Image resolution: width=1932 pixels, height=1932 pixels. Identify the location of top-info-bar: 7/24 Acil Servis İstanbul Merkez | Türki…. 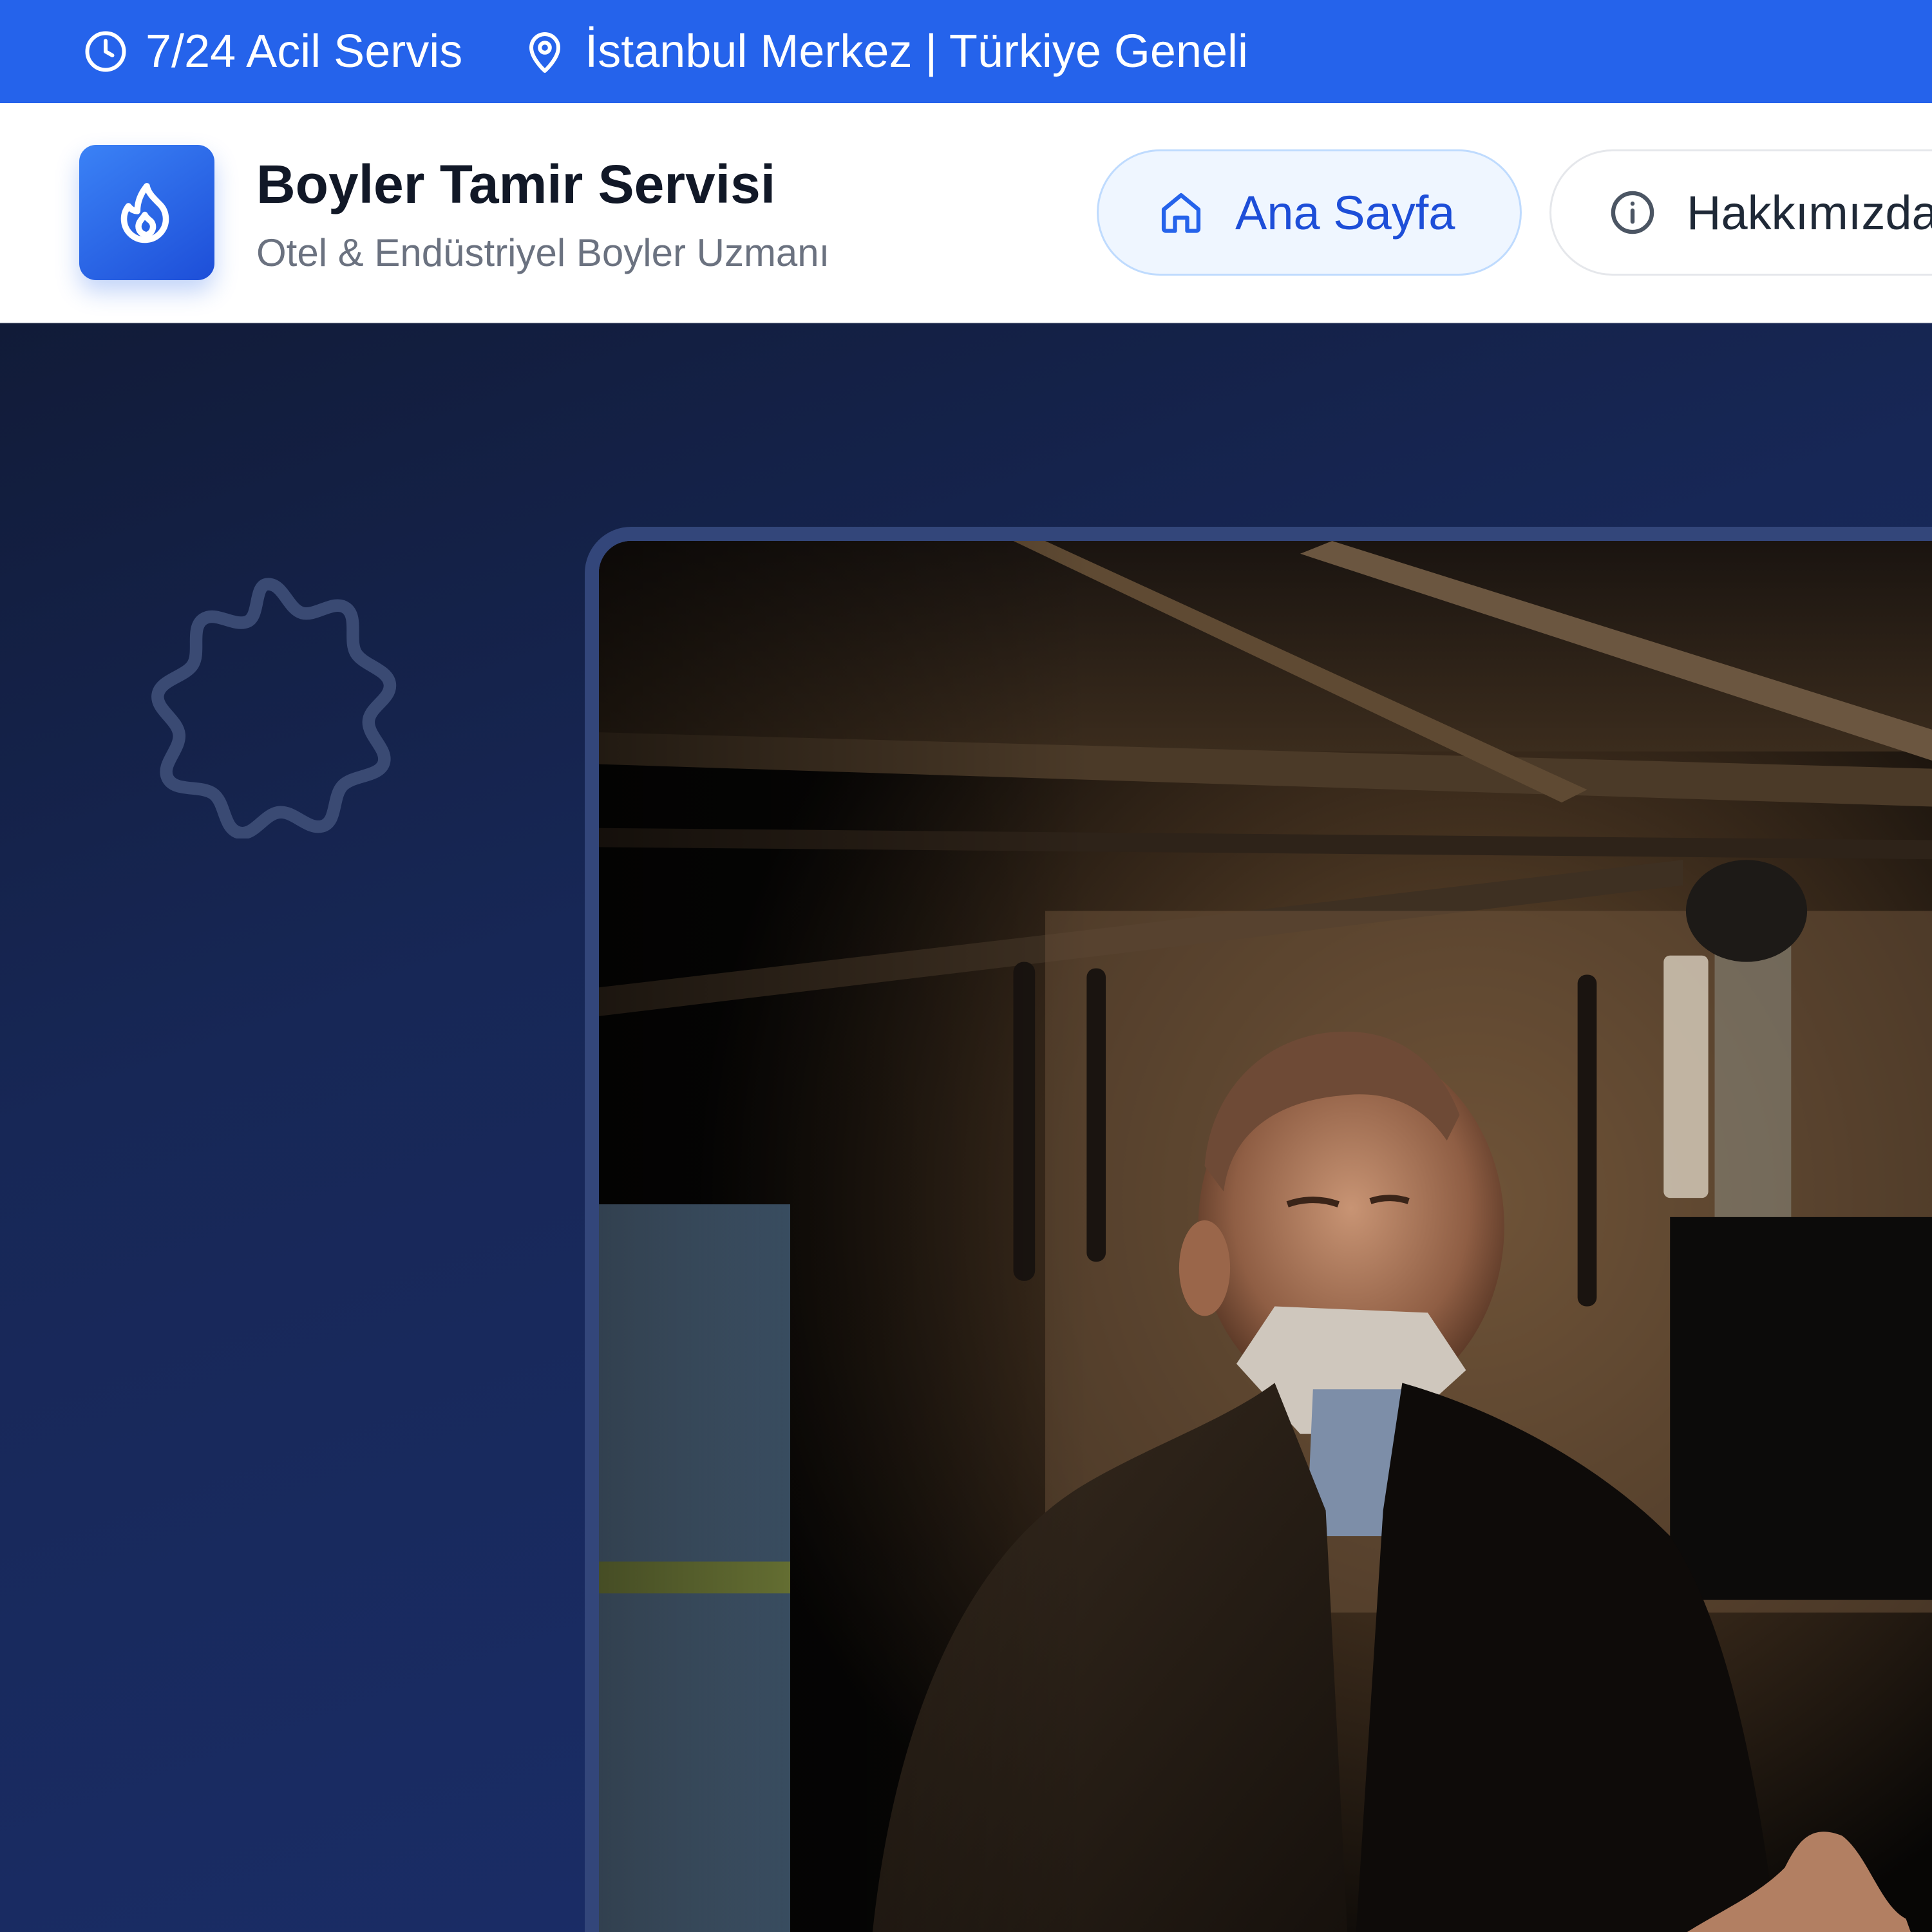
(966, 52).